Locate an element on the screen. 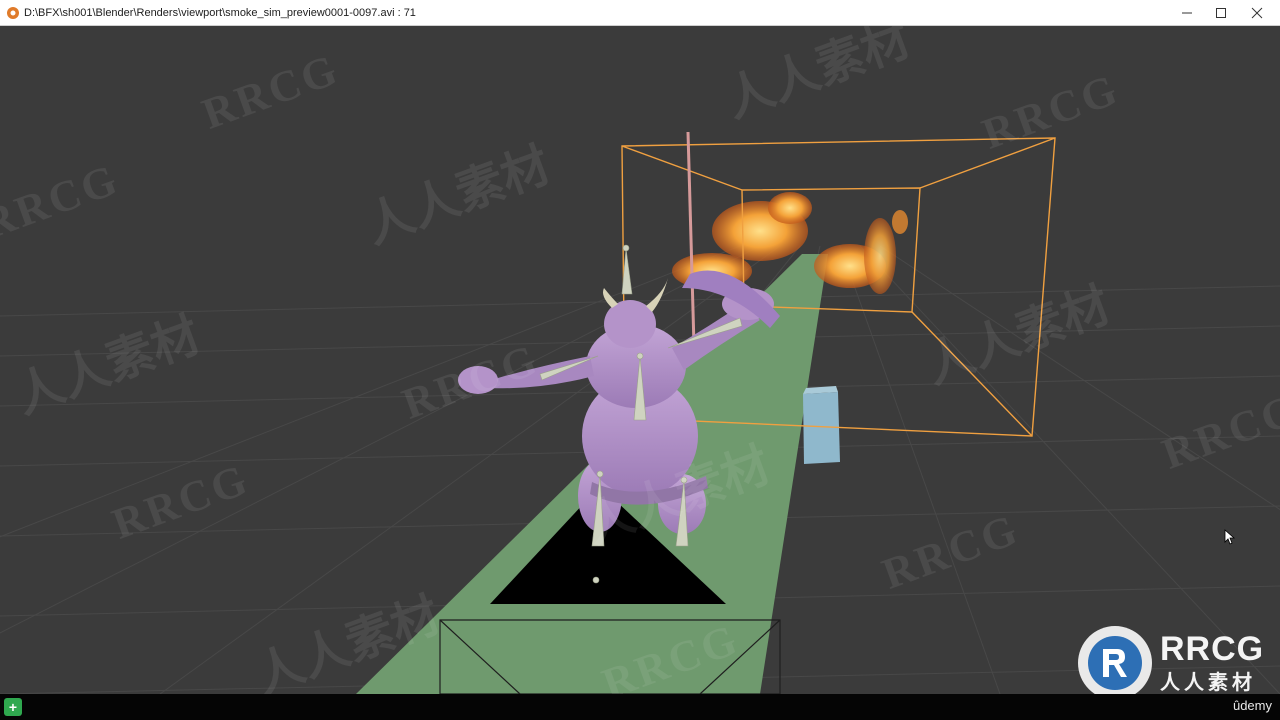 The height and width of the screenshot is (720, 1280). armature-pole is located at coordinates (691, 239).